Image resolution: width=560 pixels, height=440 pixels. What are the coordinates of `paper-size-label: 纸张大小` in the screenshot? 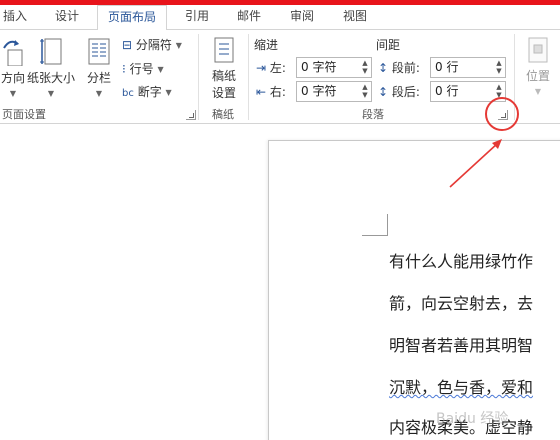 It's located at (51, 78).